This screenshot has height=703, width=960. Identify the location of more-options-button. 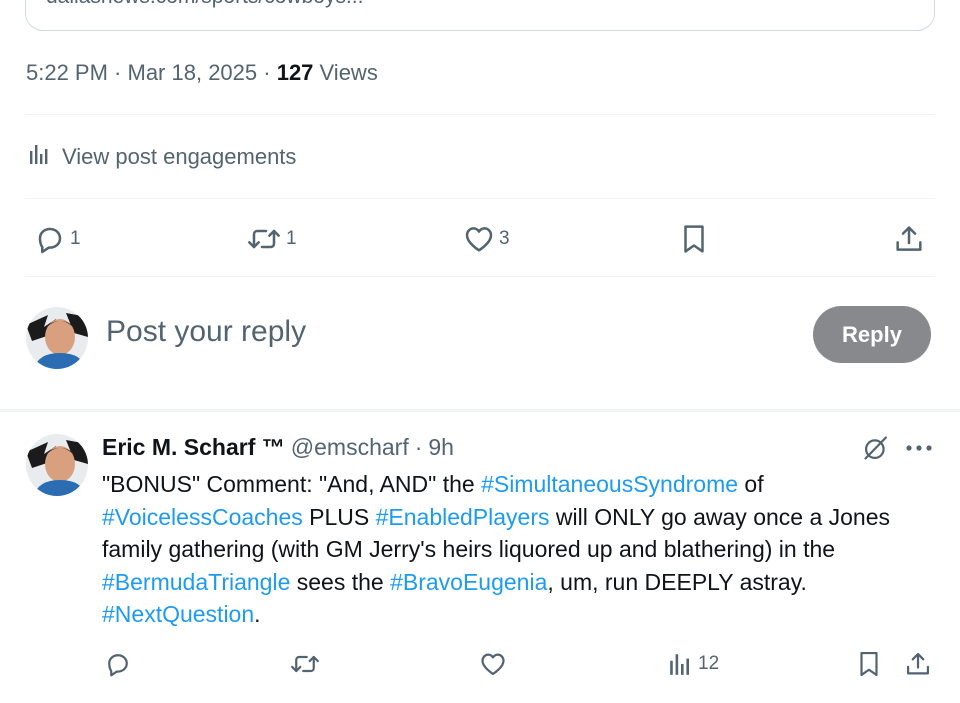
(919, 450).